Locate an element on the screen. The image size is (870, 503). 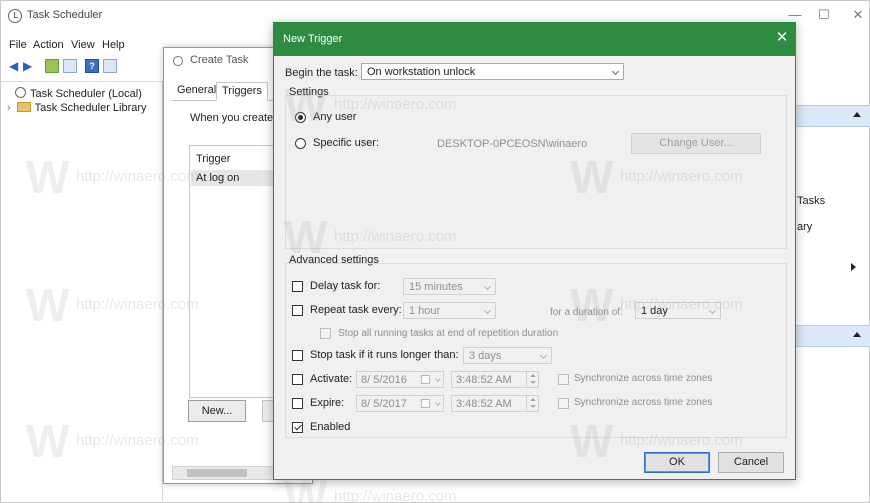
tab-general: General is located at coordinates (196, 91).